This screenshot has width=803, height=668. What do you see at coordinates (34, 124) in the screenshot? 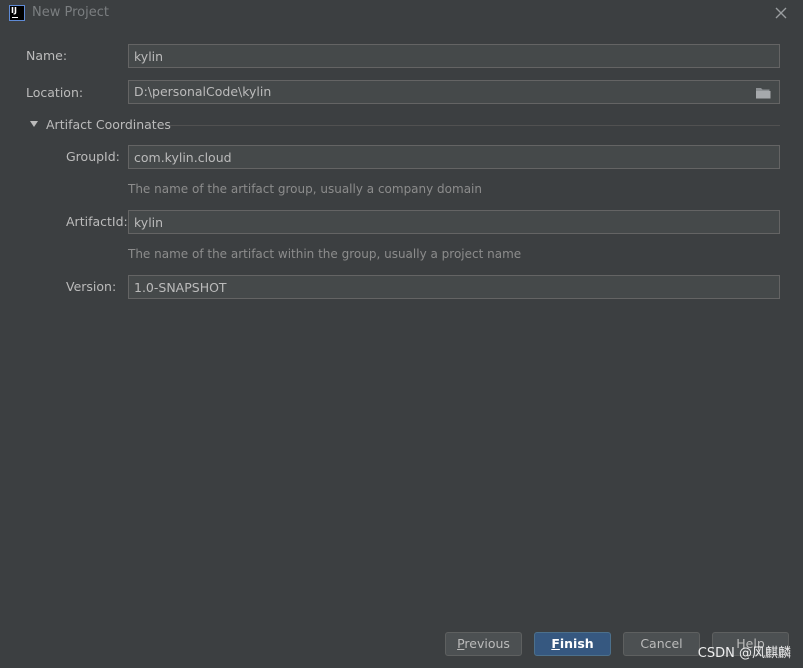
I see `triangle-down-icon` at bounding box center [34, 124].